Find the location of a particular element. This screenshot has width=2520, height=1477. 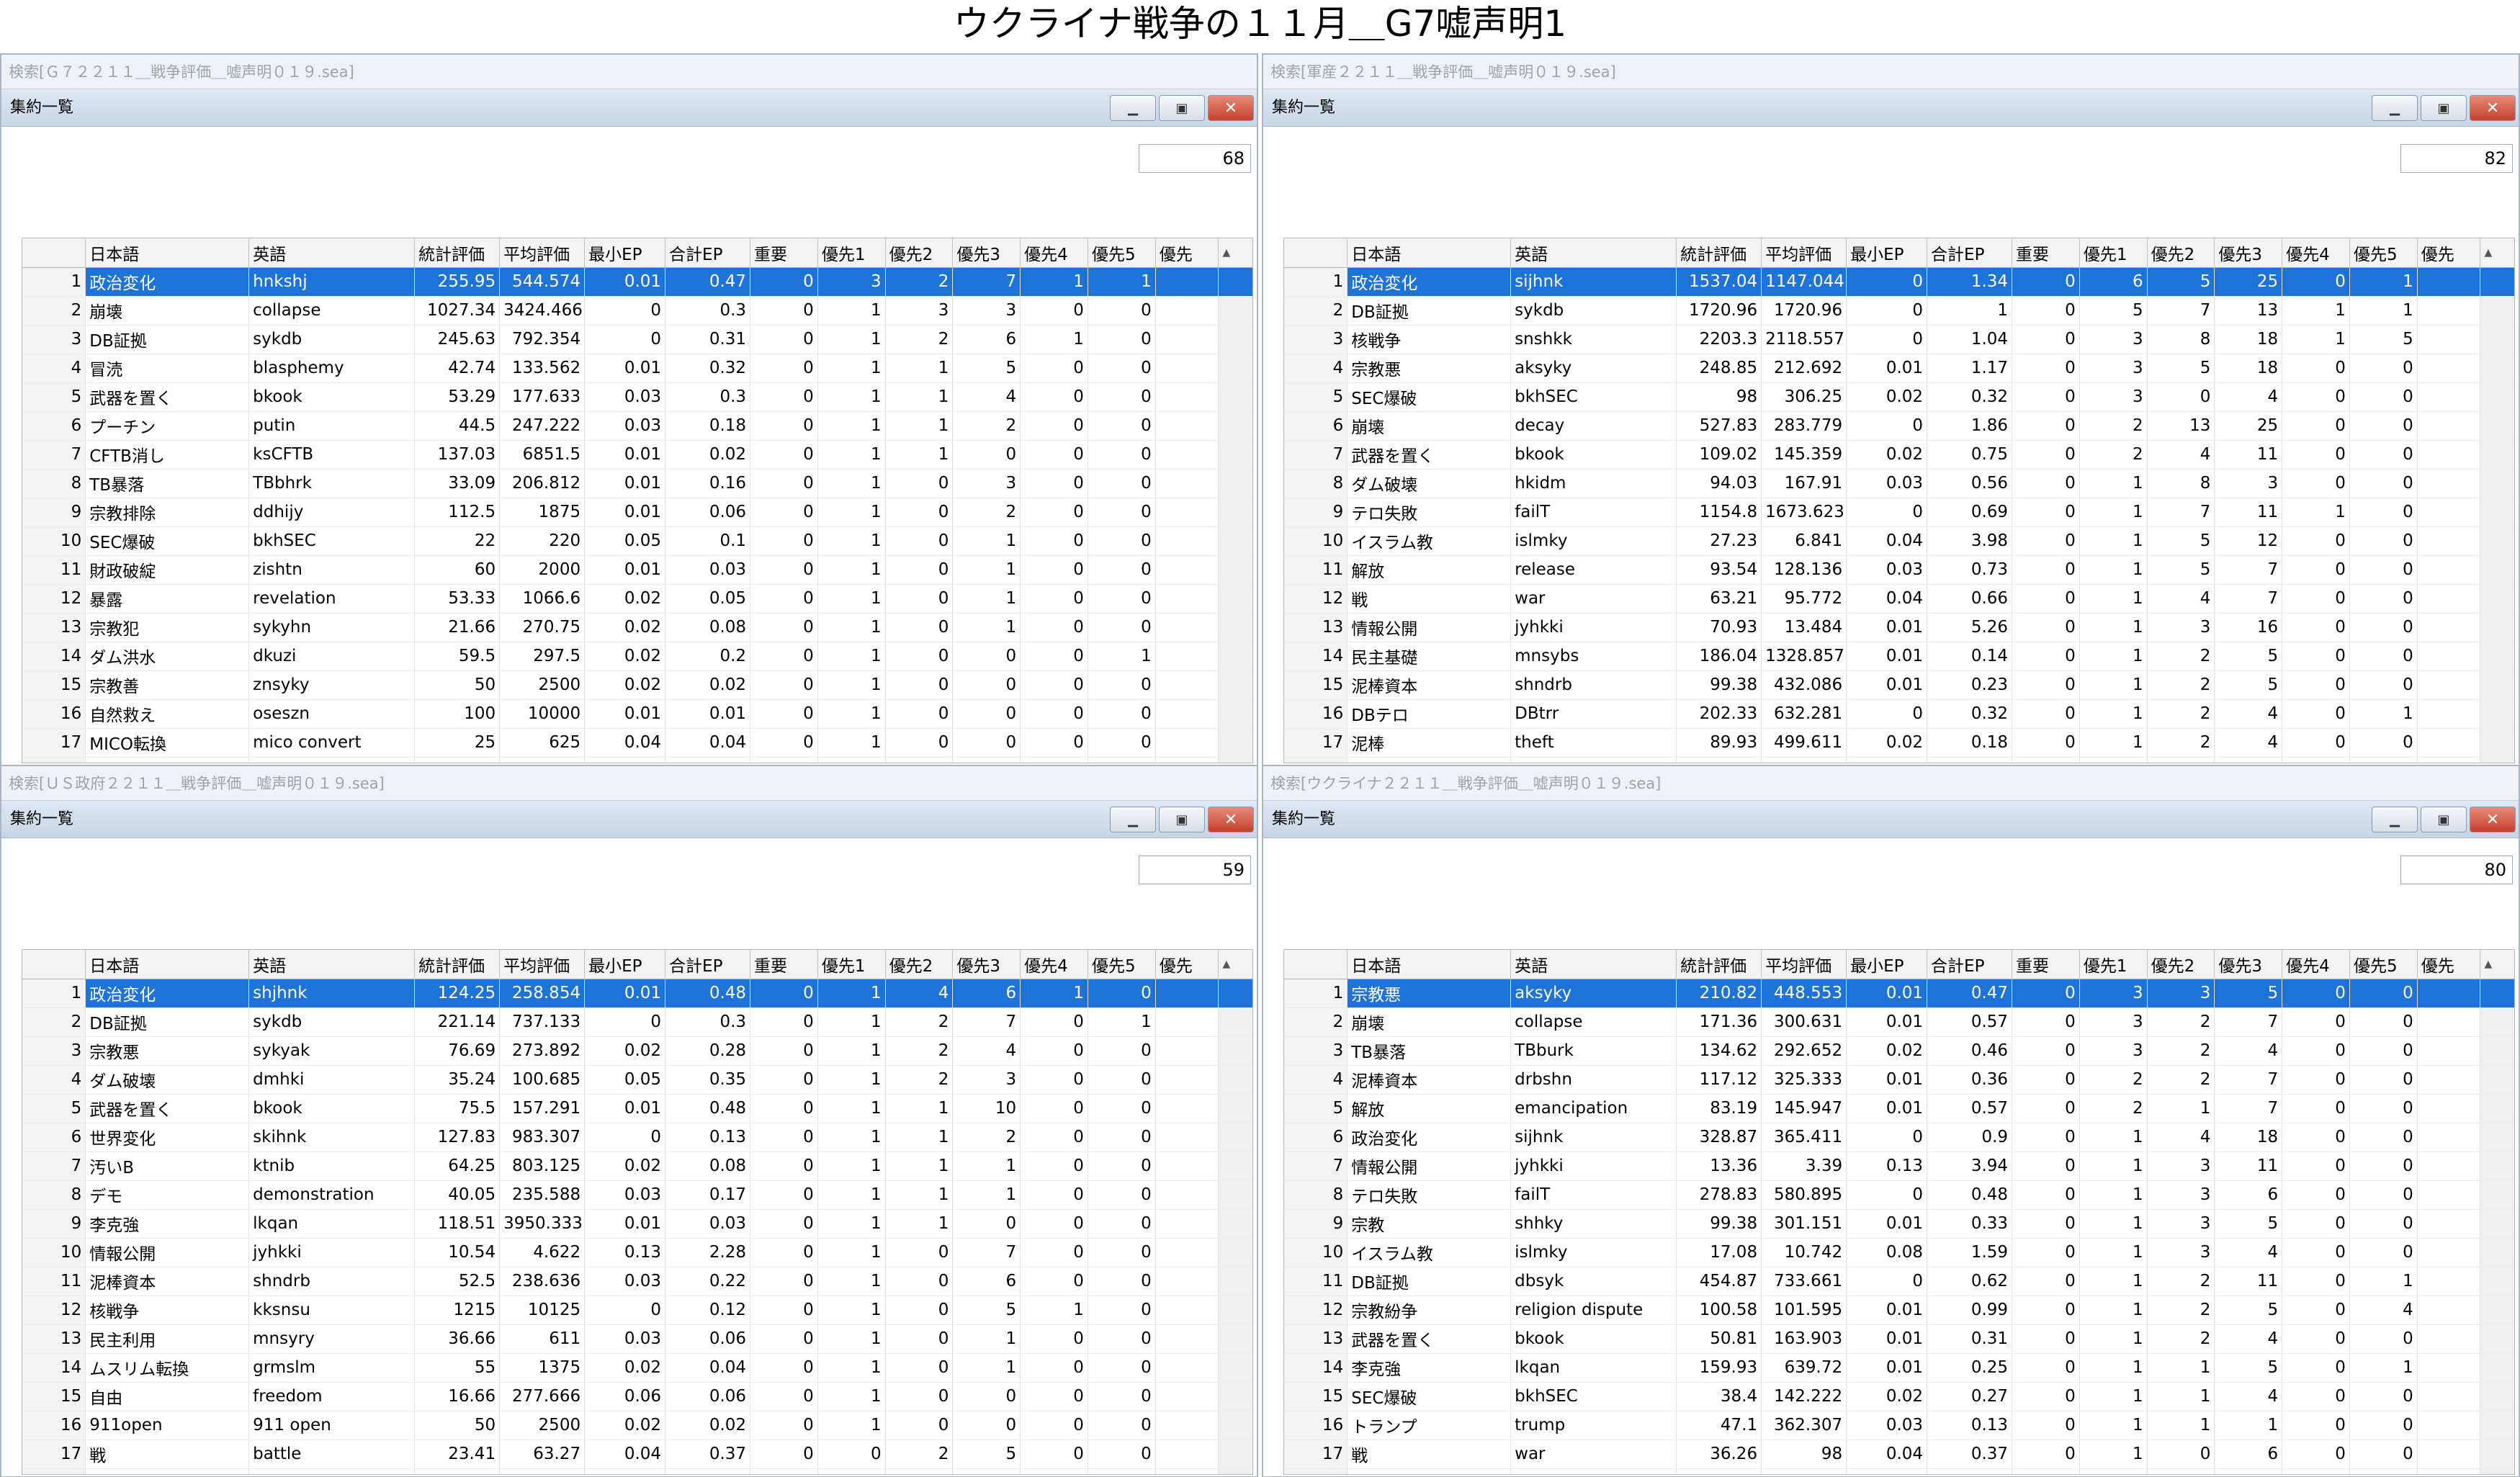

table-row: 7 情報公開 jyhkki 13.36 3.39 0.13 3.94 0 1 3 11 0 0 is located at coordinates (1899, 1166).